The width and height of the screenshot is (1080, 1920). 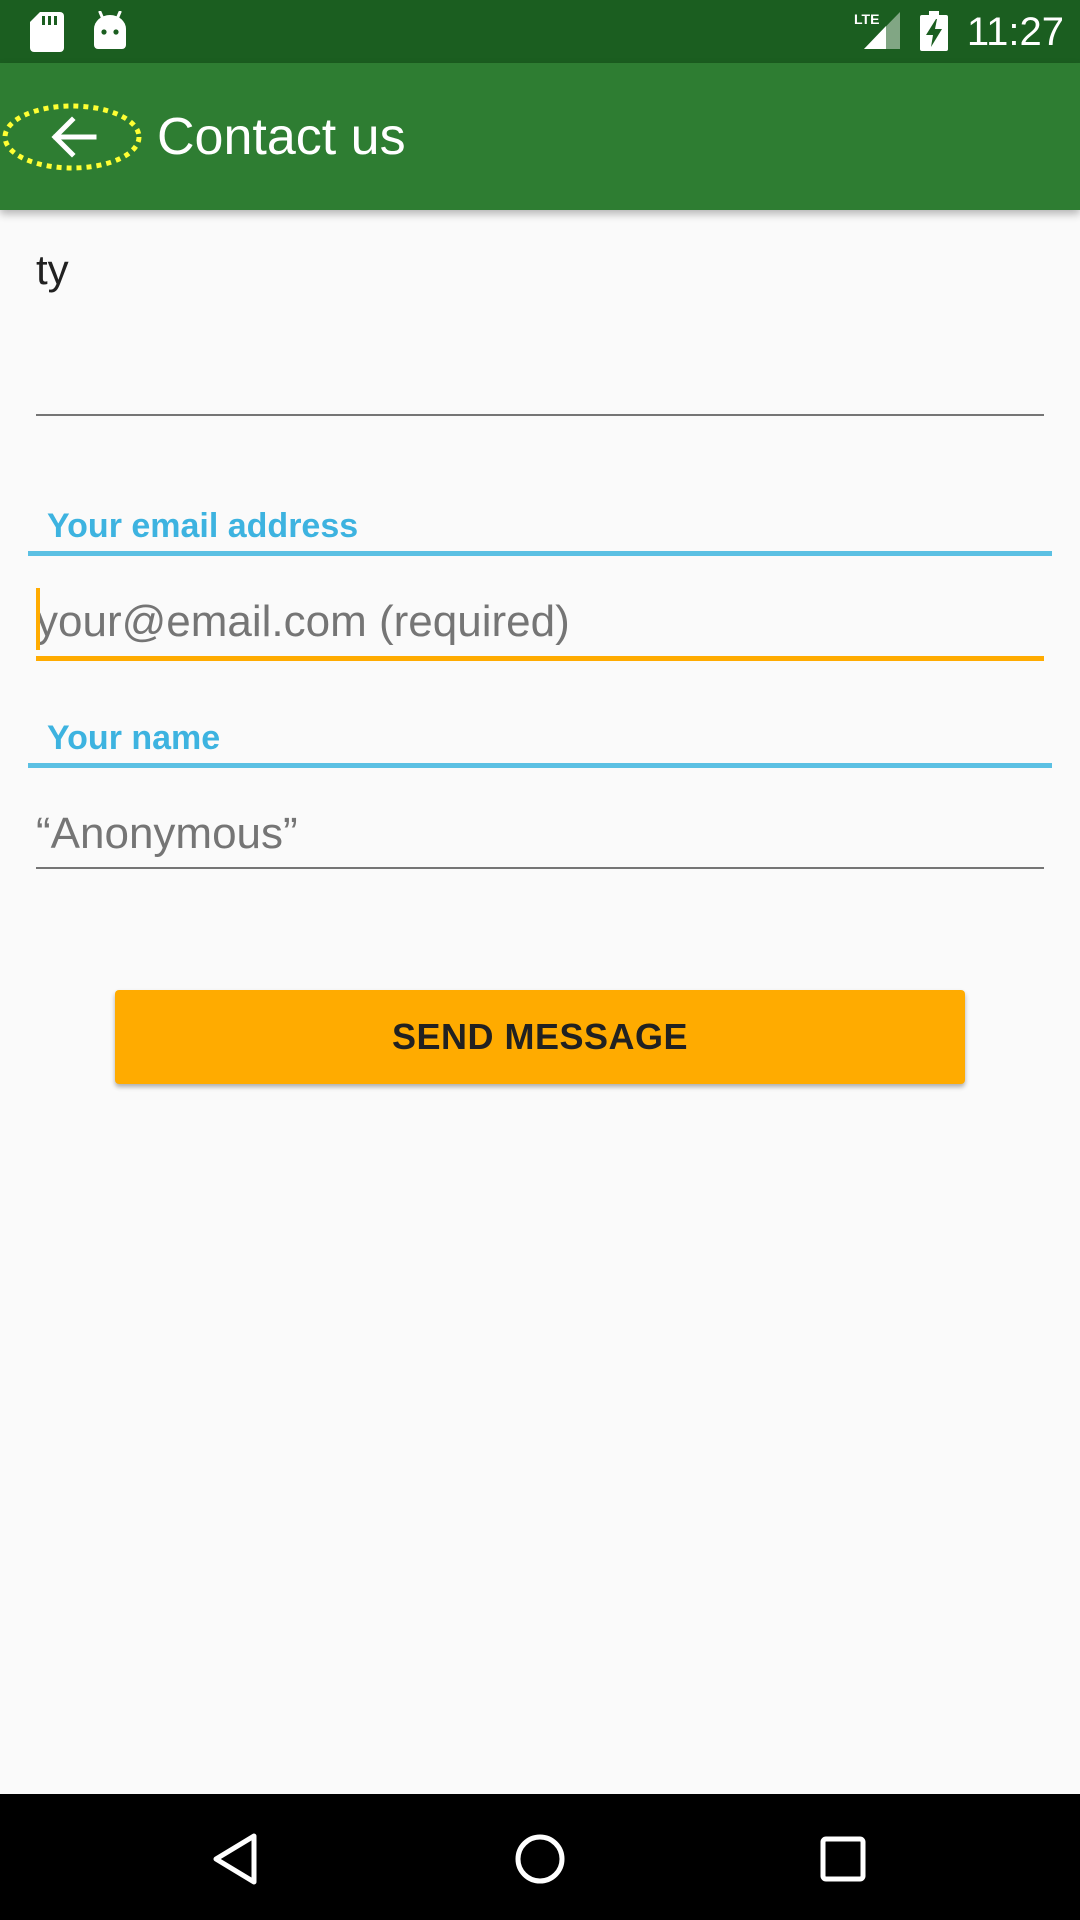 What do you see at coordinates (1015, 32) in the screenshot?
I see `status-time: 11:27` at bounding box center [1015, 32].